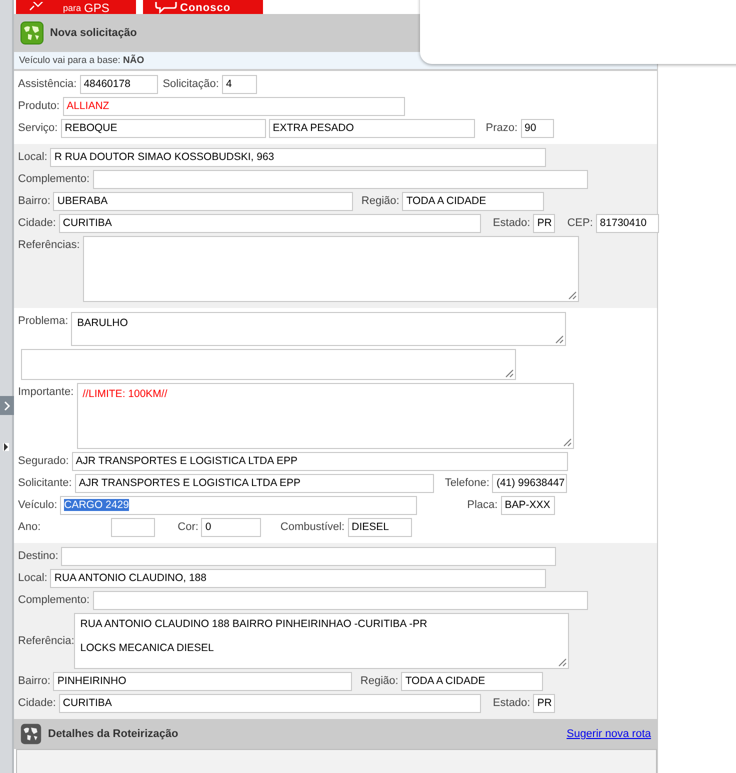 The image size is (736, 773). Describe the element at coordinates (190, 84) in the screenshot. I see `field-label: Solicitação:` at that location.